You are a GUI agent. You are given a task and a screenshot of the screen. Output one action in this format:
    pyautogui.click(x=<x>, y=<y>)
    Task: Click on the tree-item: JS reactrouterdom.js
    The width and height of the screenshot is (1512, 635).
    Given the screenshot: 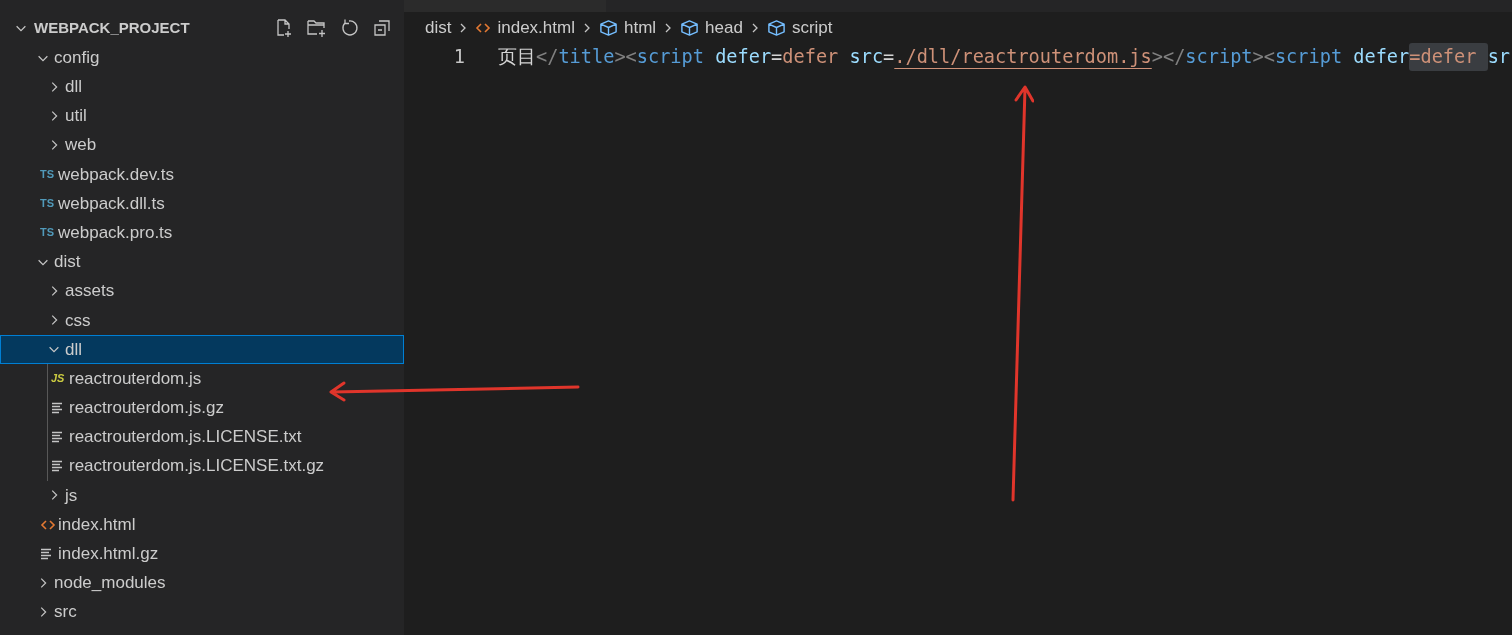 What is the action you would take?
    pyautogui.click(x=202, y=379)
    